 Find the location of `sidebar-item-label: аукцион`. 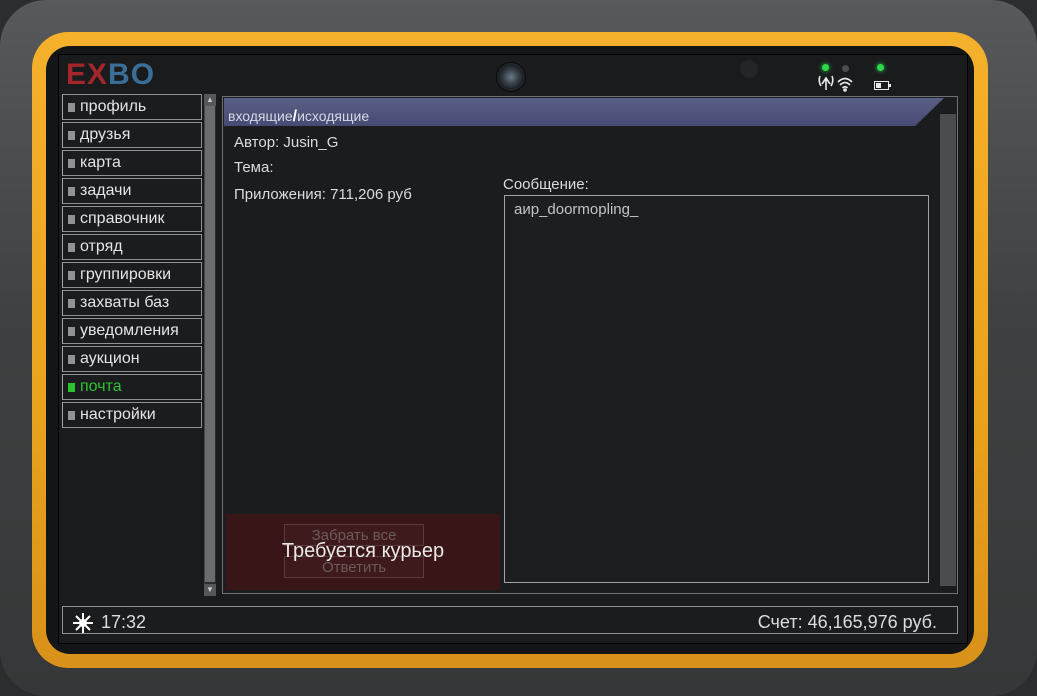

sidebar-item-label: аукцион is located at coordinates (110, 358).